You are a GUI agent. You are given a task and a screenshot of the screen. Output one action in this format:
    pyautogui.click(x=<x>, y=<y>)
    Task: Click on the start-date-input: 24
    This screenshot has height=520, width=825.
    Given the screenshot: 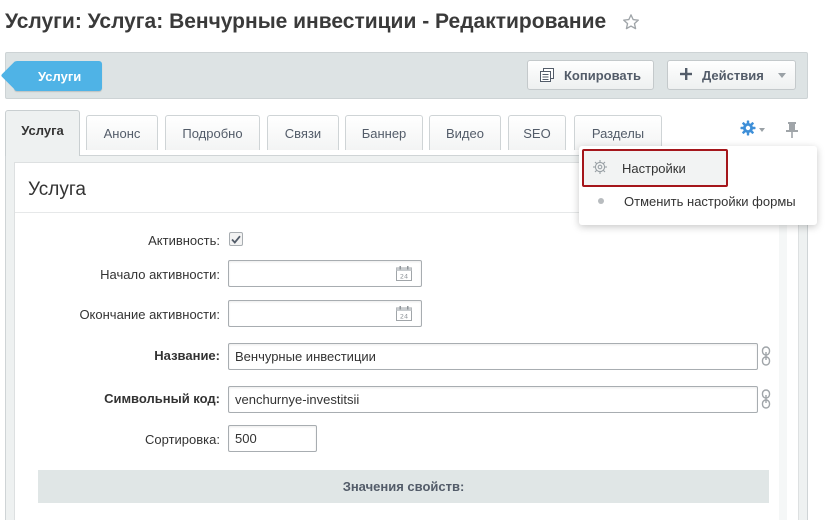 What is the action you would take?
    pyautogui.click(x=325, y=273)
    